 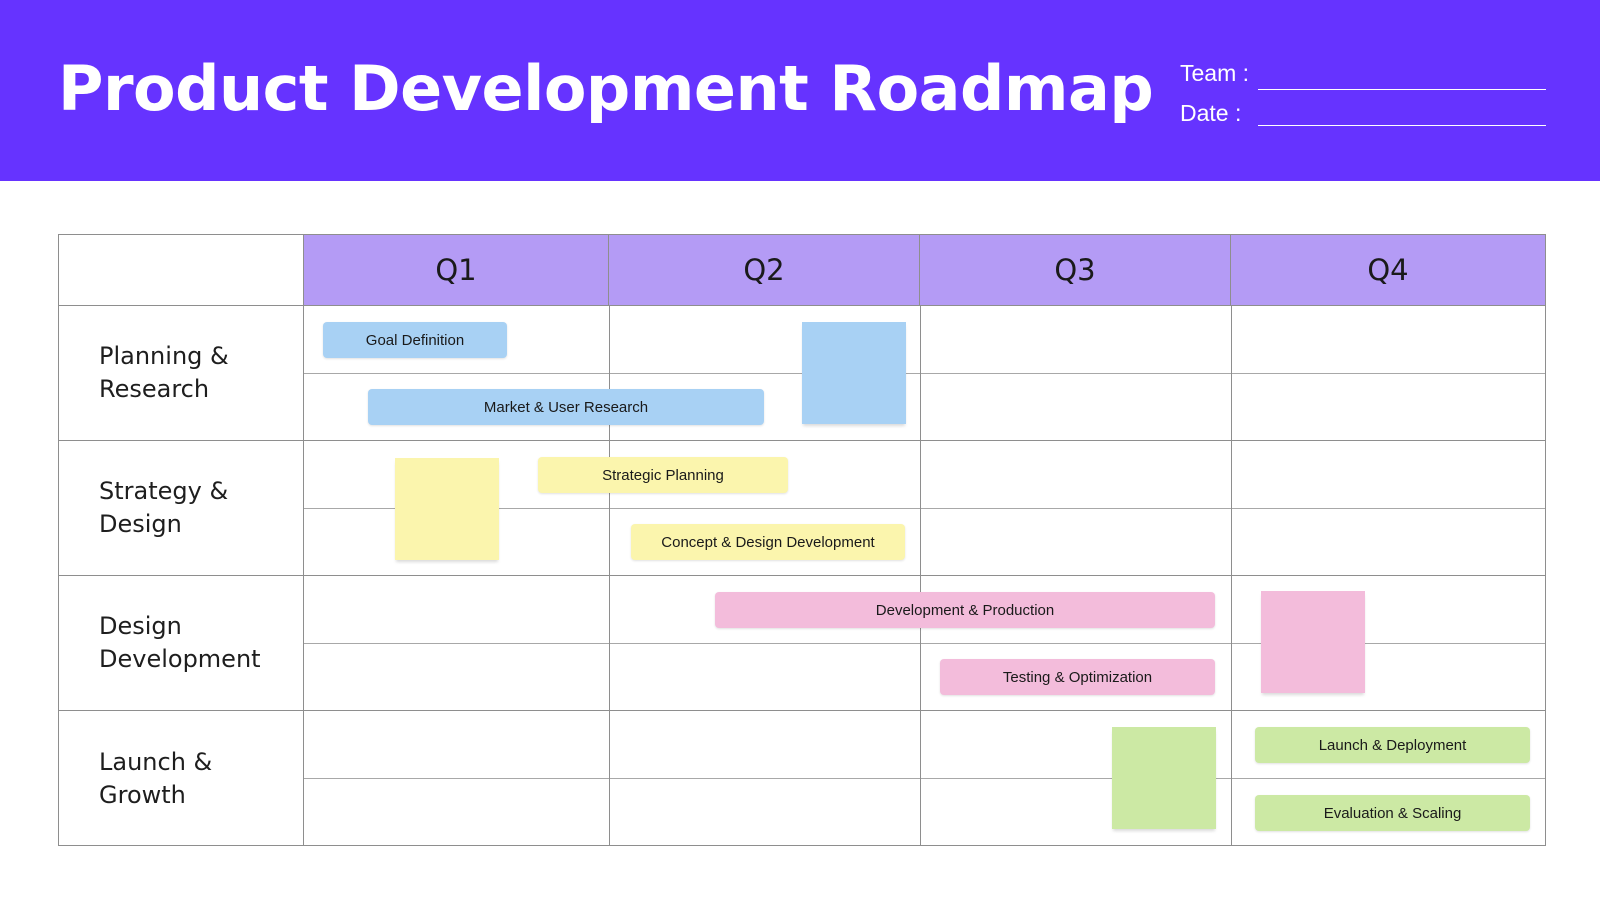 What do you see at coordinates (764, 270) in the screenshot?
I see `quarter-header-q2: Q2` at bounding box center [764, 270].